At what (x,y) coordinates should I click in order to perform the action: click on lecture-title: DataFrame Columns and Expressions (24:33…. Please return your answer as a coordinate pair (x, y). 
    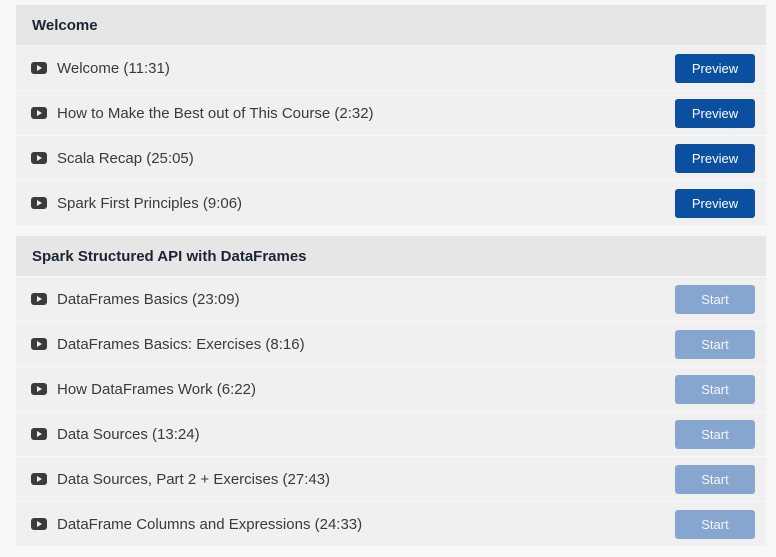
    Looking at the image, I should click on (366, 524).